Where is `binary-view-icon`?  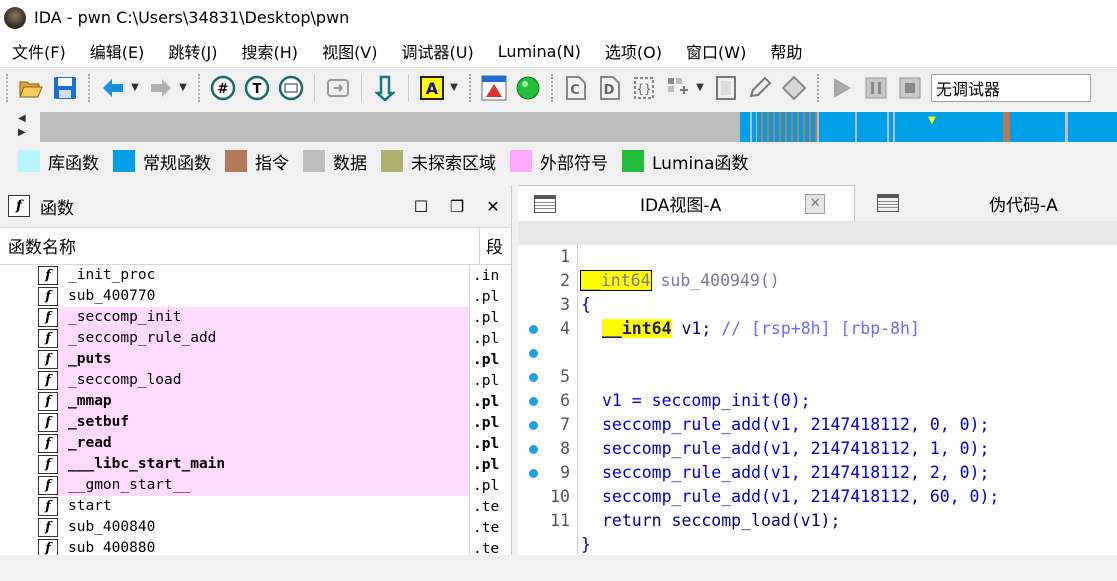 binary-view-icon is located at coordinates (291, 88).